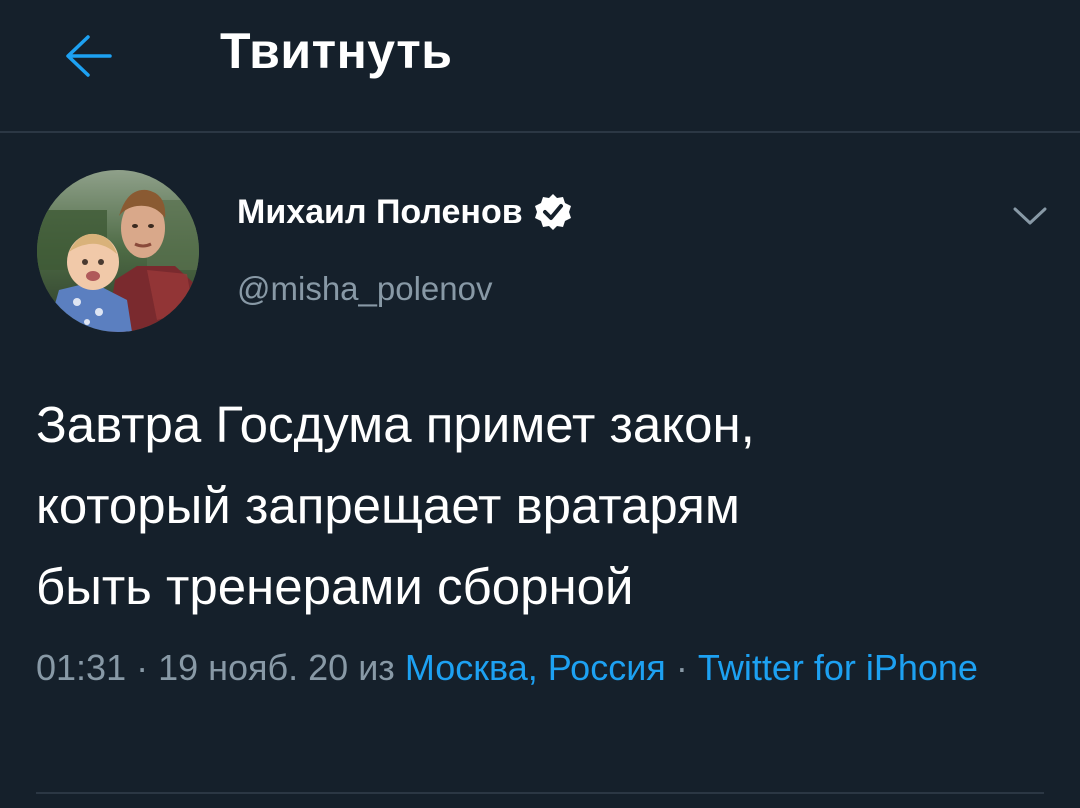 Image resolution: width=1080 pixels, height=808 pixels. I want to click on avatar, so click(118, 251).